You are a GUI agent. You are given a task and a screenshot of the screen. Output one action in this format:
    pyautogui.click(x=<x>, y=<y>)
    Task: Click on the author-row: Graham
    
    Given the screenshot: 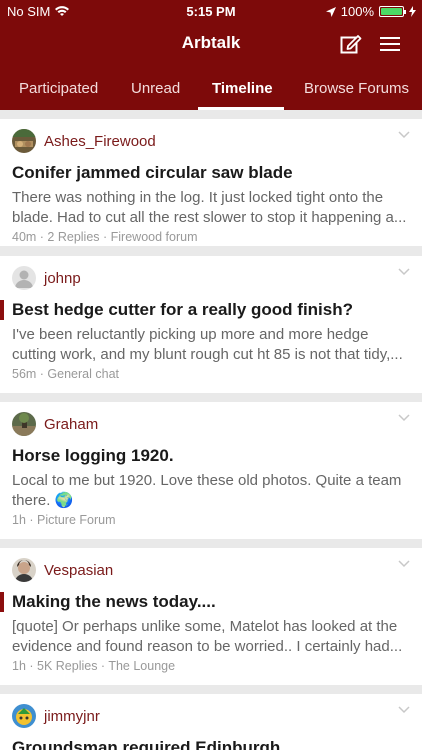 What is the action you would take?
    pyautogui.click(x=55, y=424)
    